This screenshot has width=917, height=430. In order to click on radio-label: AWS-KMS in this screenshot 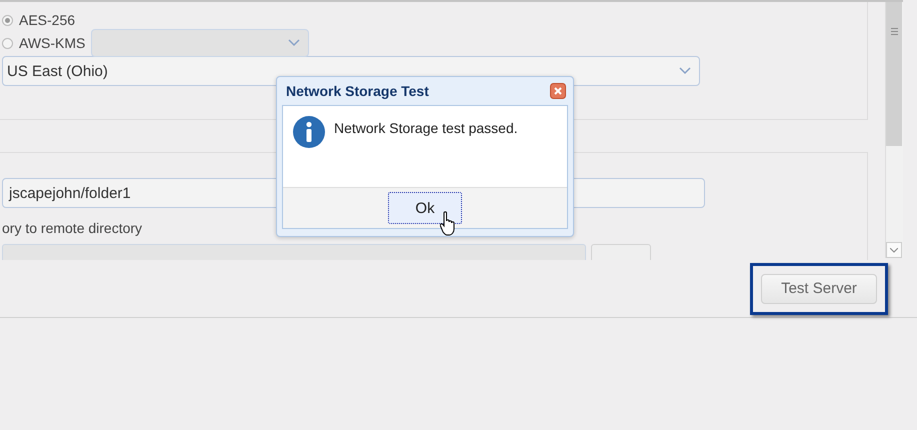, I will do `click(52, 43)`.